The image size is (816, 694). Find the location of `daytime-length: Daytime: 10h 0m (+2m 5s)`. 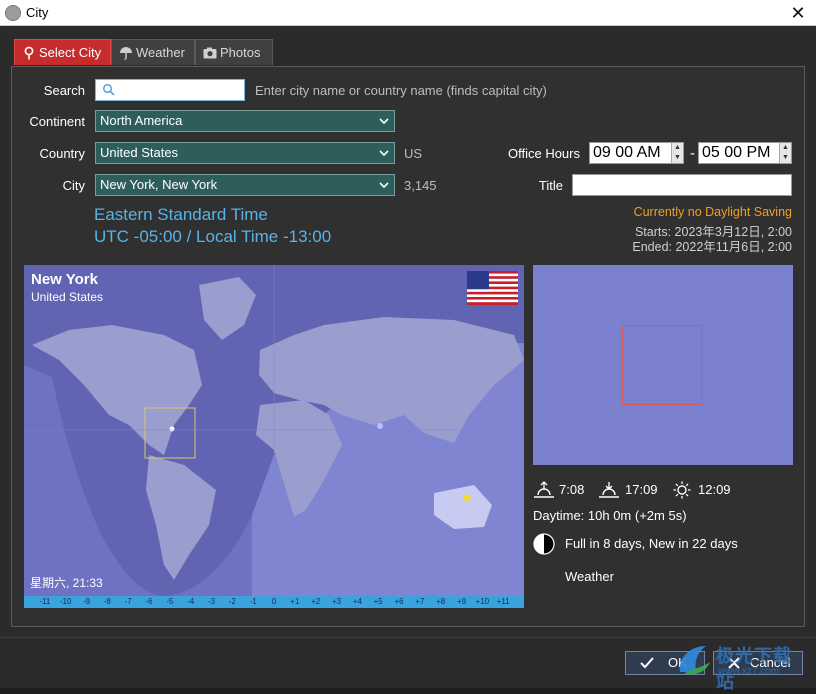

daytime-length: Daytime: 10h 0m (+2m 5s) is located at coordinates (610, 515).